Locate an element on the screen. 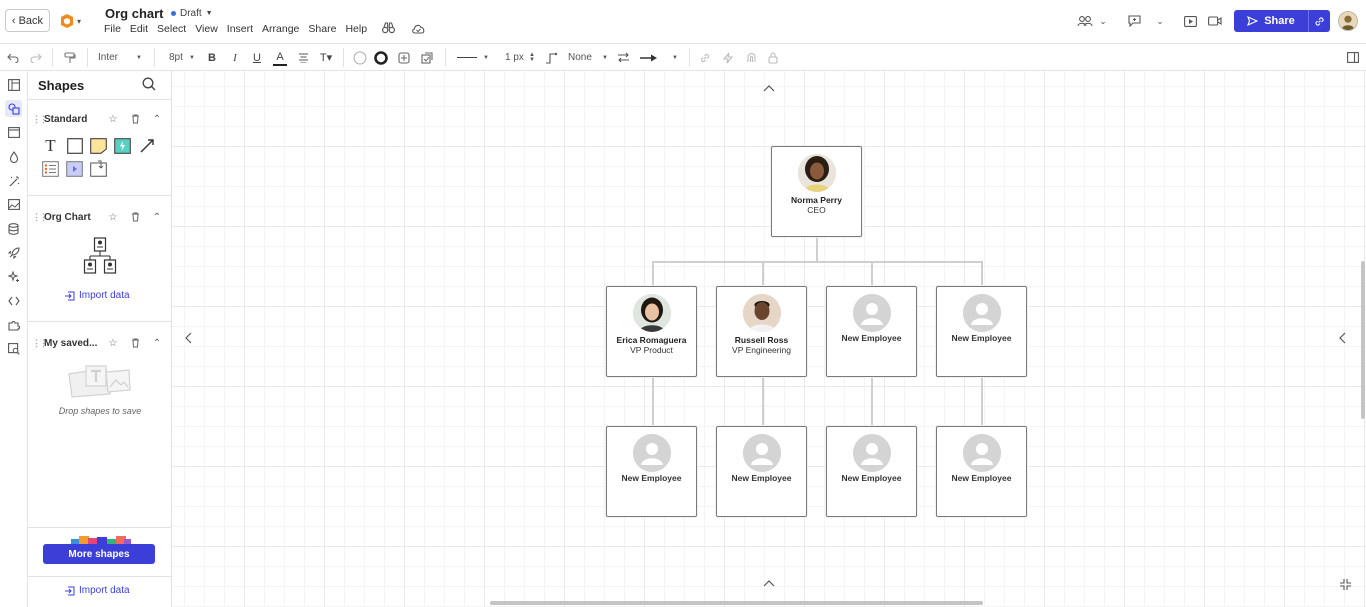 The image size is (1366, 607). arrow-start-select: None ▼ is located at coordinates (588, 57).